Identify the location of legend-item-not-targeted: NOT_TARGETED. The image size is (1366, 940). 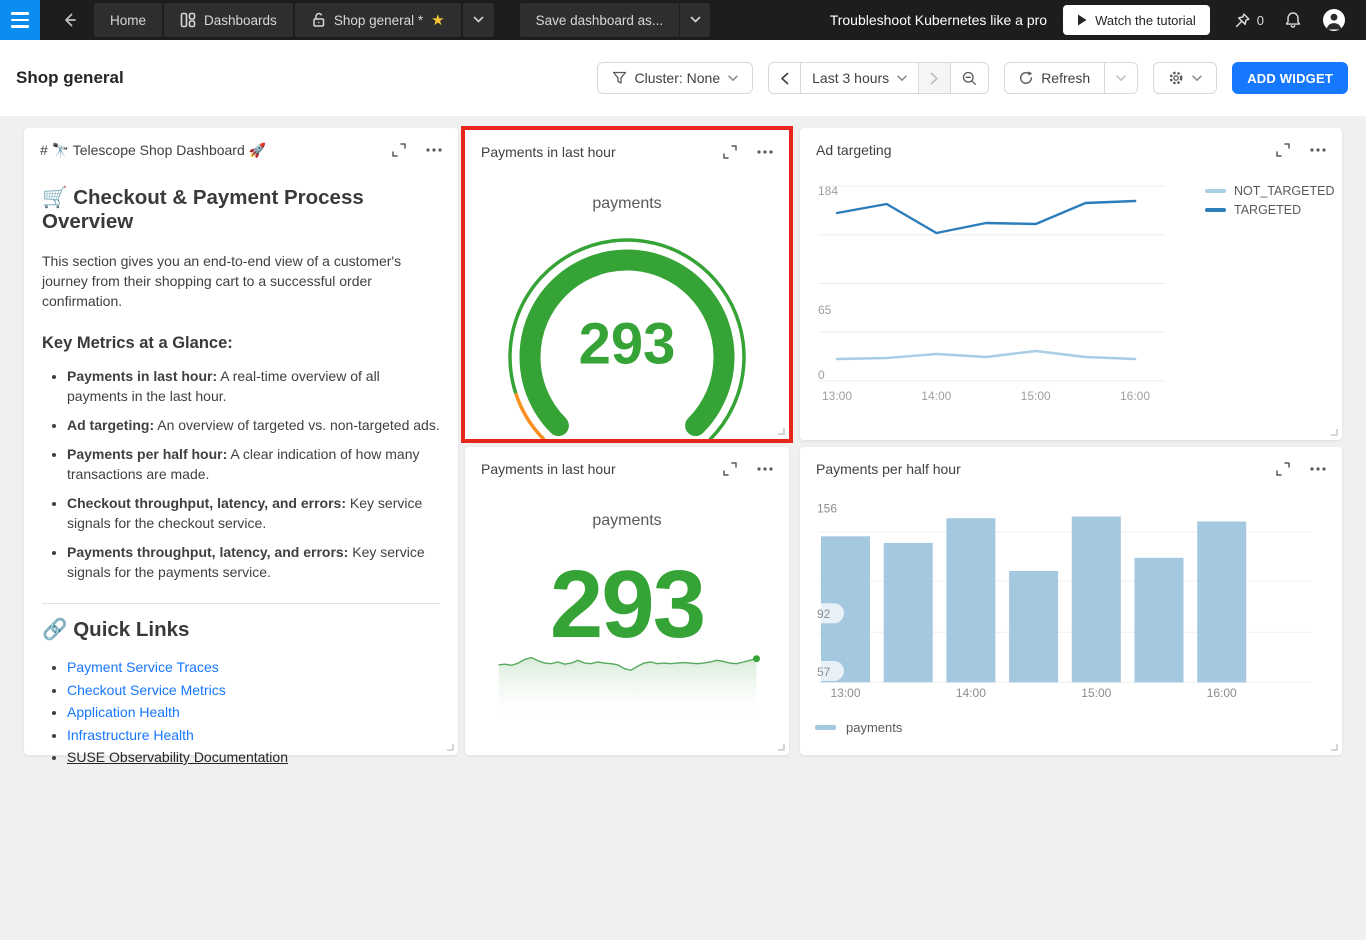
(1269, 191).